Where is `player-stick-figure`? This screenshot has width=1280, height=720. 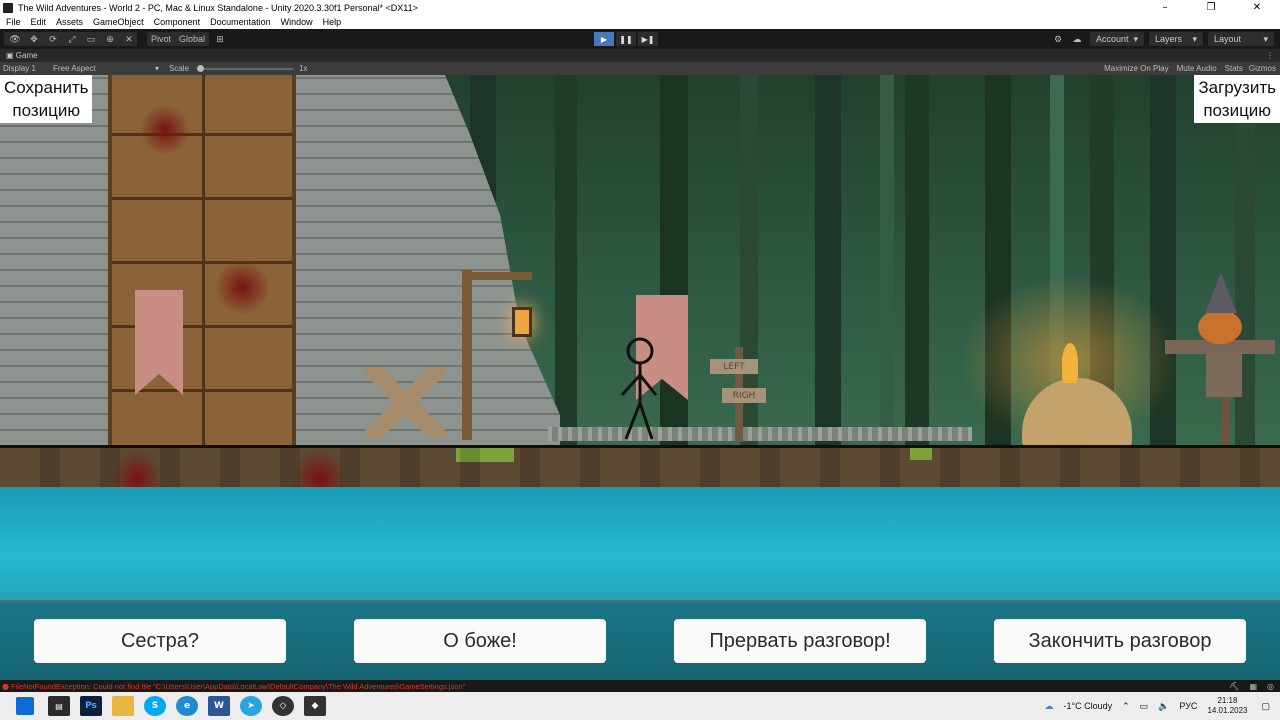 player-stick-figure is located at coordinates (639, 388).